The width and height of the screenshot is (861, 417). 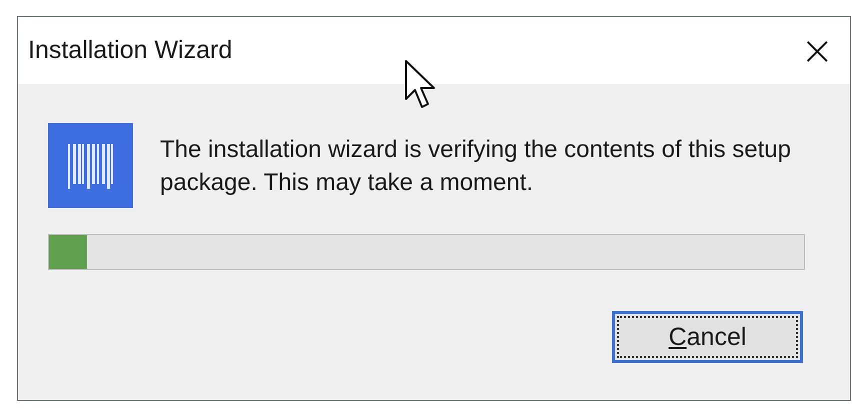 What do you see at coordinates (130, 50) in the screenshot?
I see `window-title: Installation Wizard` at bounding box center [130, 50].